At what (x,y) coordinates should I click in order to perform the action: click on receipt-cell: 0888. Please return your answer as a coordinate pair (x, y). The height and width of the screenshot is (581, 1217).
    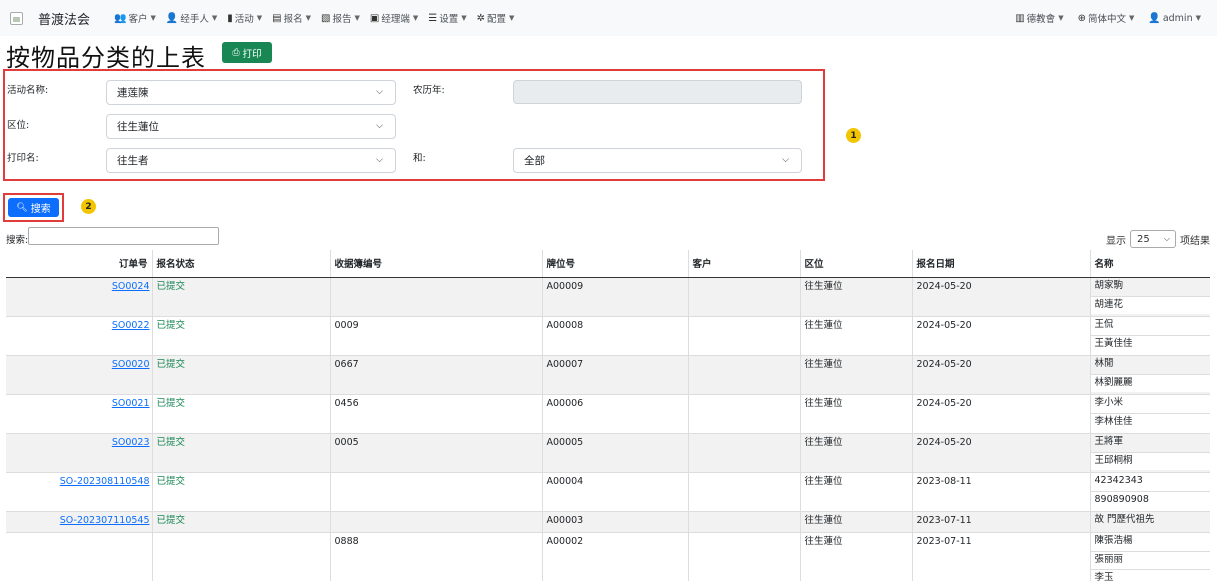
    Looking at the image, I should click on (435, 556).